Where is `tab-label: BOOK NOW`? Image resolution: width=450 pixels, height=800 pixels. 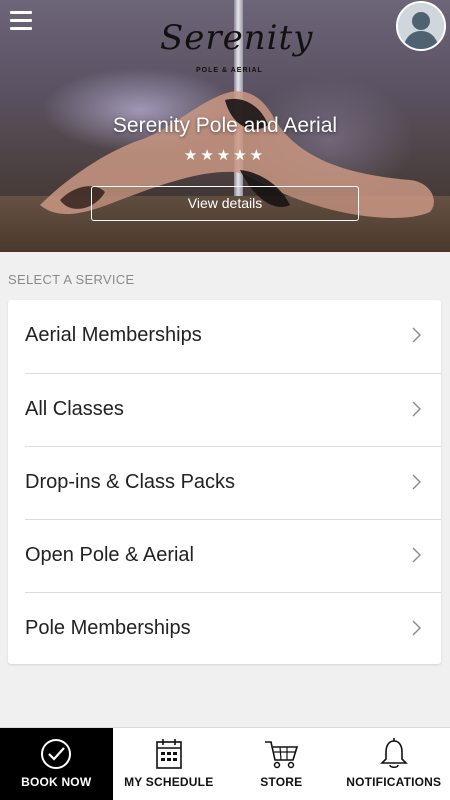
tab-label: BOOK NOW is located at coordinates (56, 782).